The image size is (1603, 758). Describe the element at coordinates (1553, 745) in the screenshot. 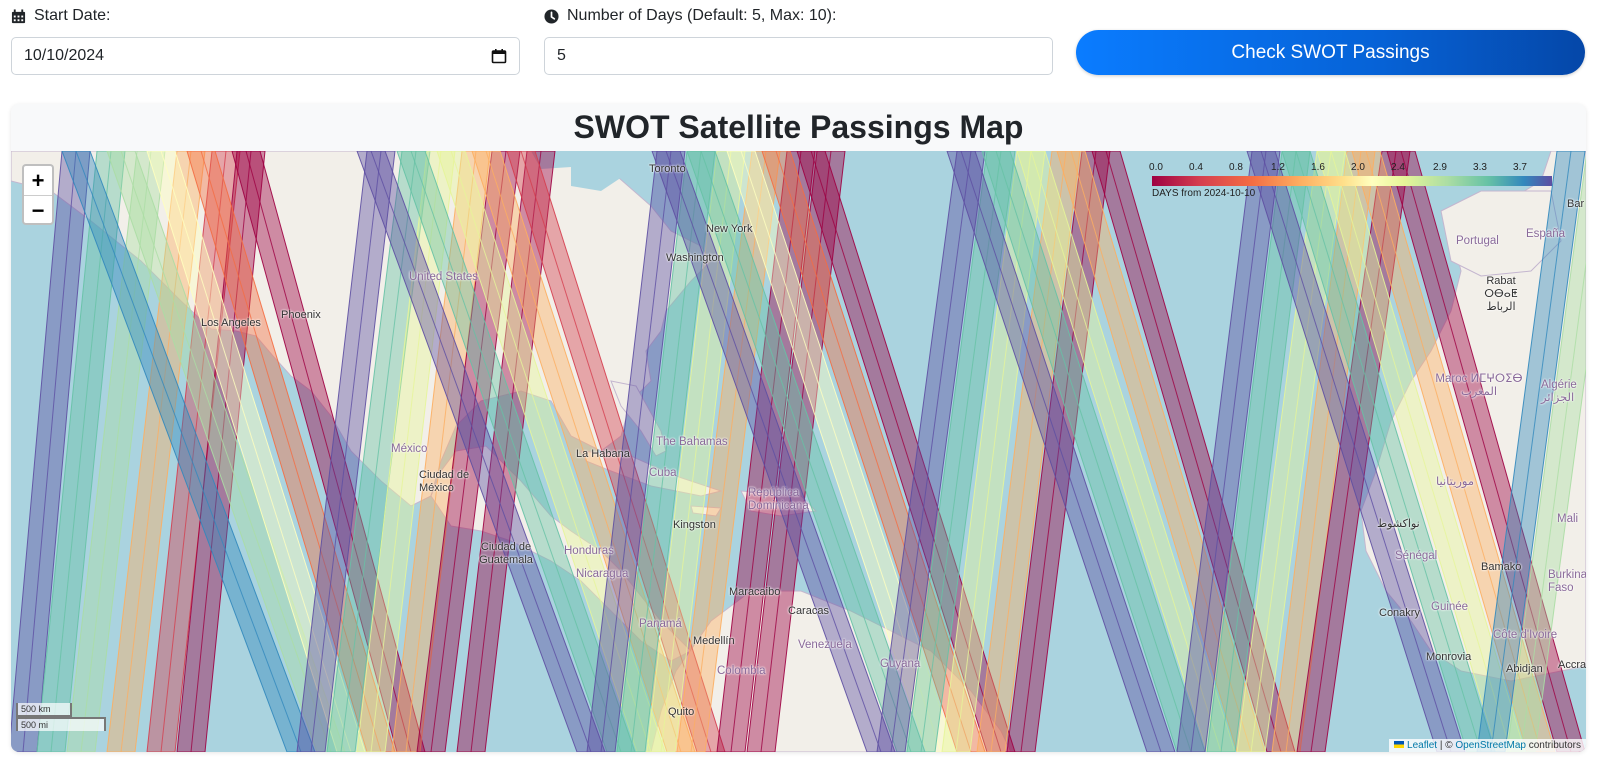

I see `attribution-contributors: contributors` at that location.